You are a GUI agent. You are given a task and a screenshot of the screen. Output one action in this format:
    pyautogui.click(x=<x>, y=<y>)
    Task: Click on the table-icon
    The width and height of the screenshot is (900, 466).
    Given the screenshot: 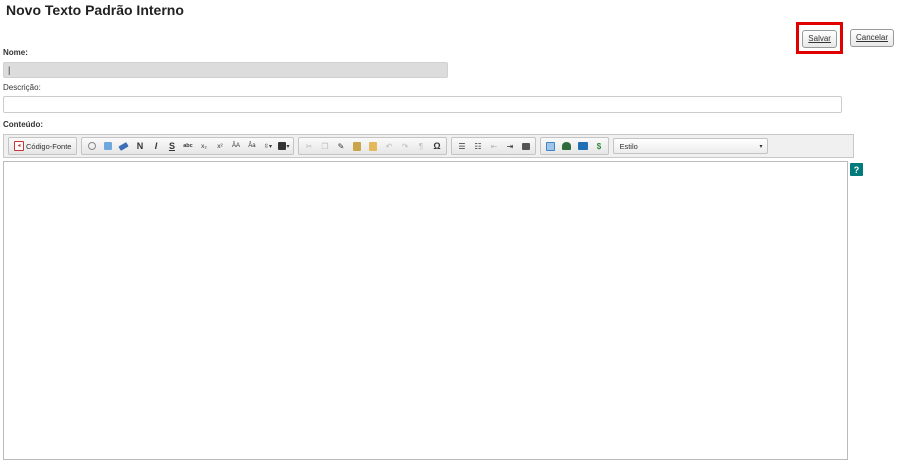 What is the action you would take?
    pyautogui.click(x=550, y=146)
    